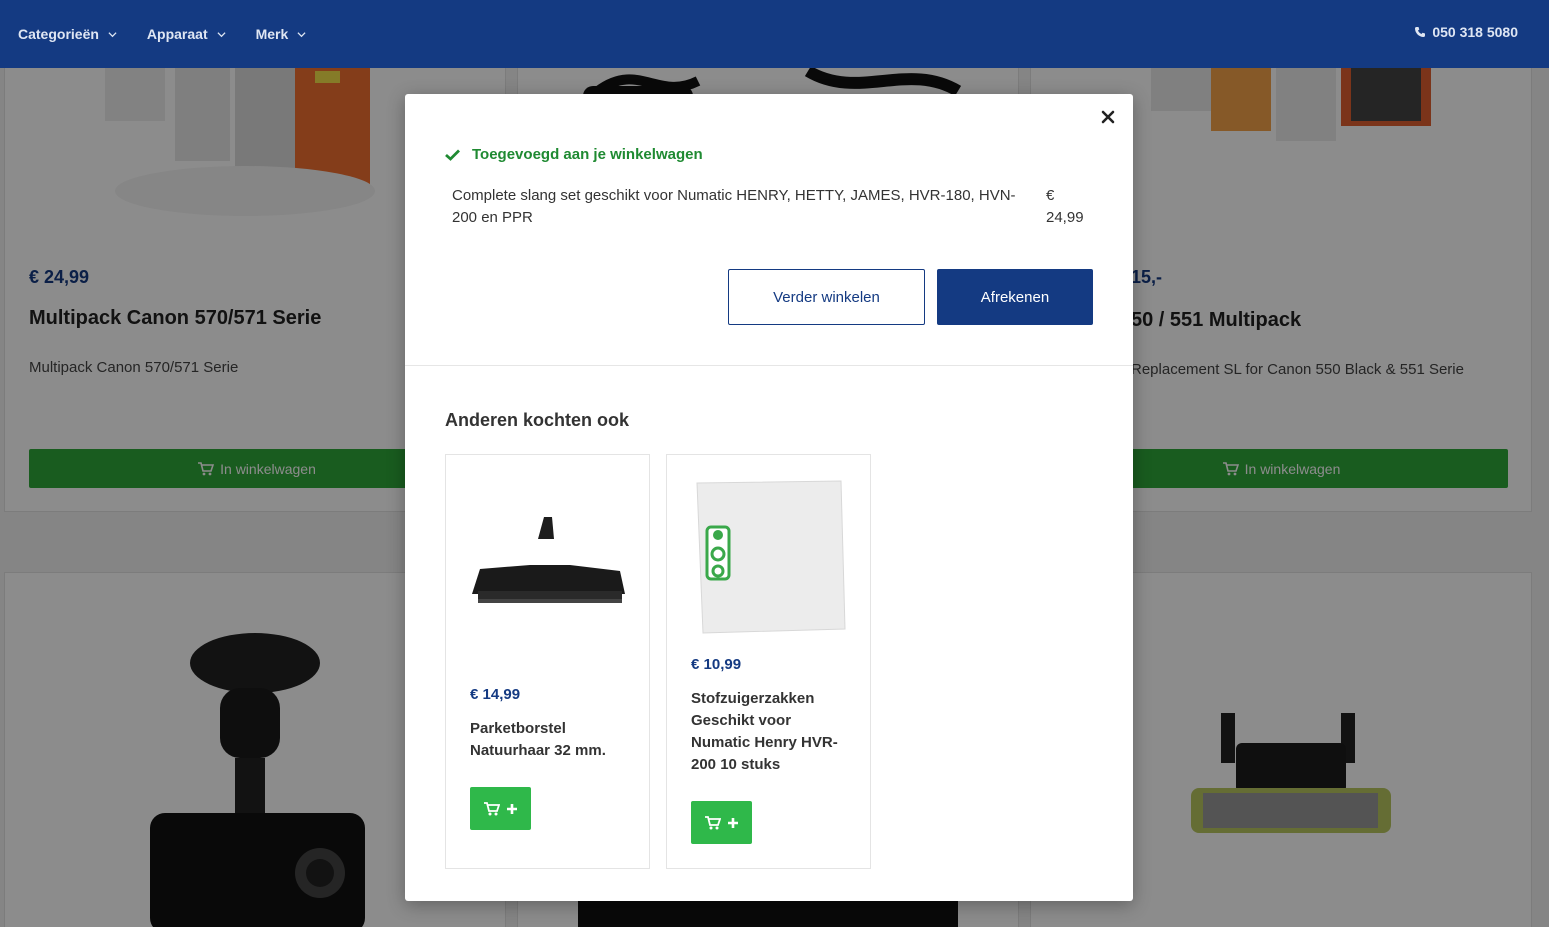 The image size is (1549, 927). Describe the element at coordinates (495, 694) in the screenshot. I see `product-price: € 14,99` at that location.